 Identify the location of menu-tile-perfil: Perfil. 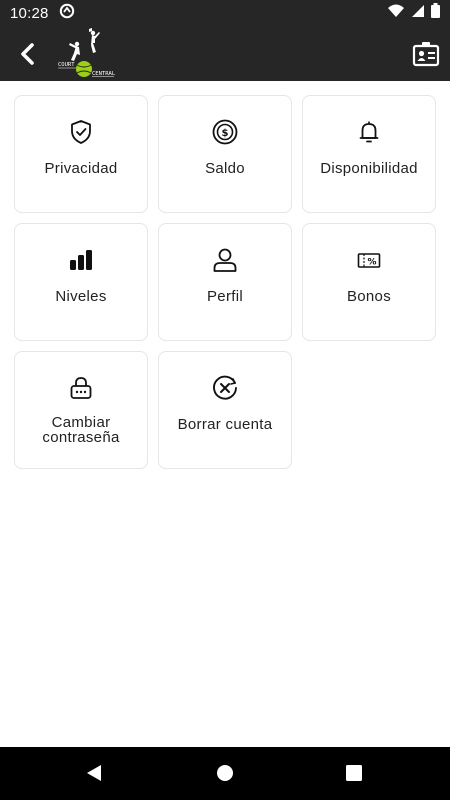
(225, 282).